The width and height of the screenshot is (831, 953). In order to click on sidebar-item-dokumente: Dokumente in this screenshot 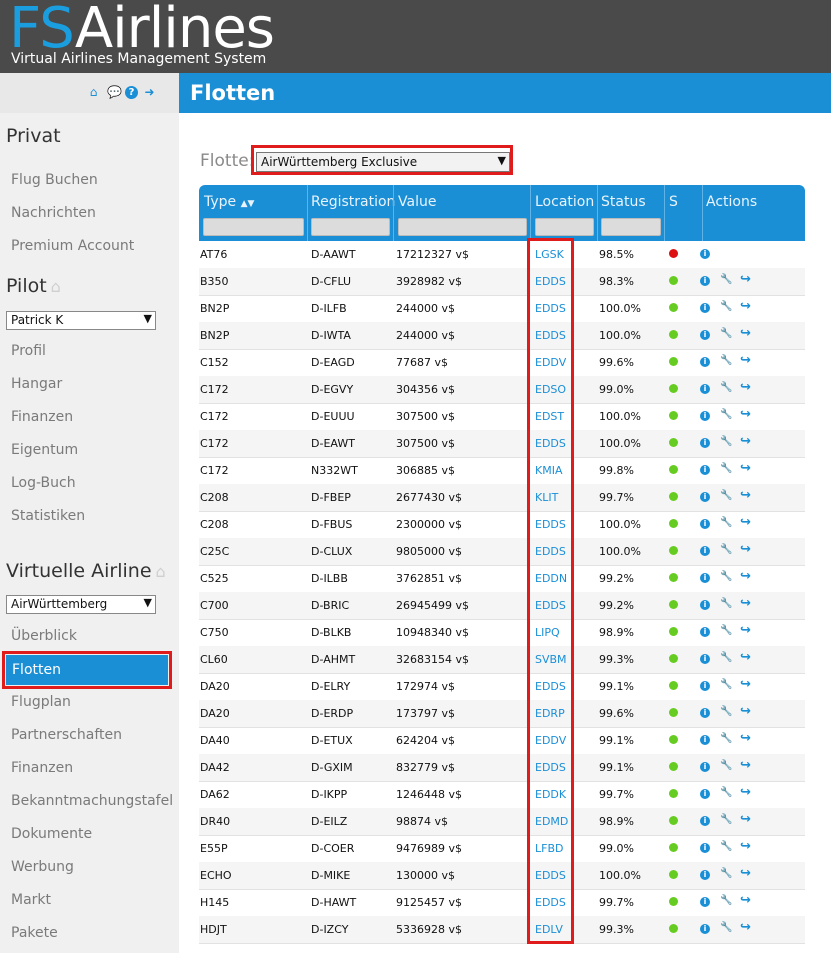, I will do `click(51, 834)`.